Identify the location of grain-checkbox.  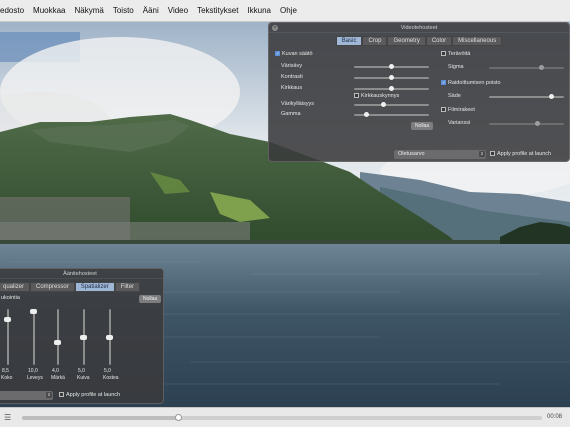
(443, 110).